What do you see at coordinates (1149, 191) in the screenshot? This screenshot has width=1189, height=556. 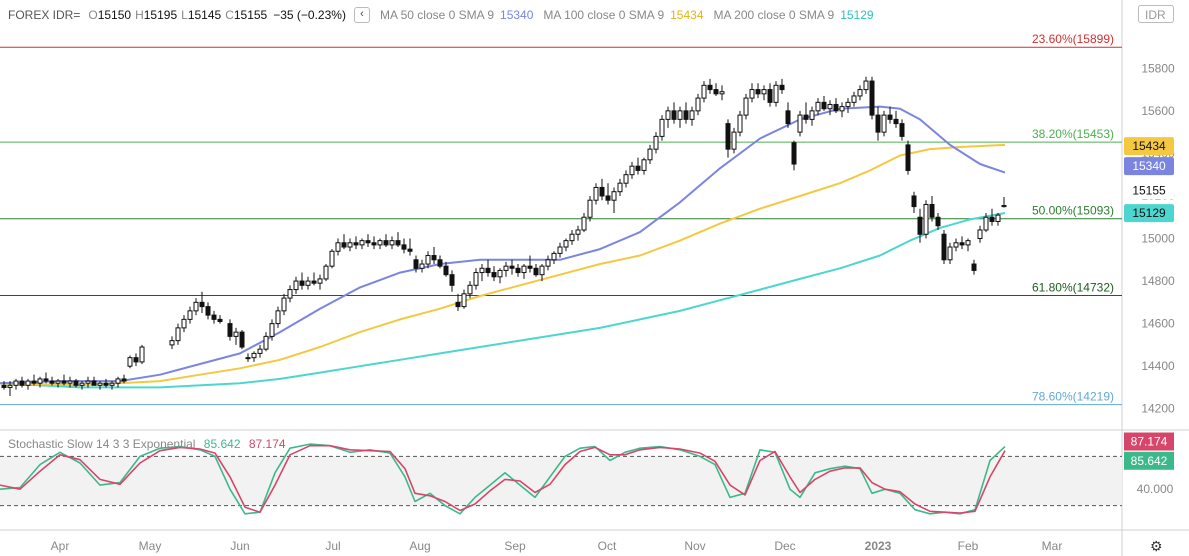 I see `current-price-tag-text: 15155` at bounding box center [1149, 191].